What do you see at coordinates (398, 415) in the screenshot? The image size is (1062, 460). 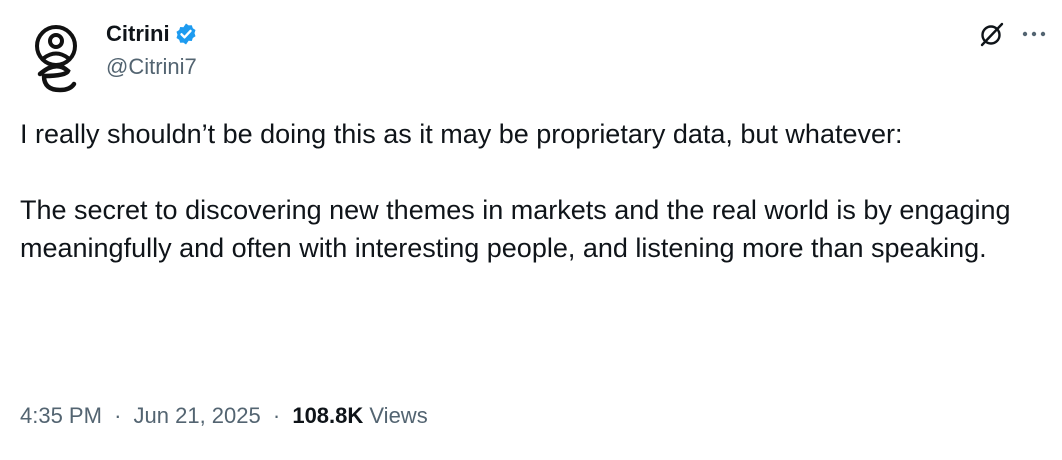 I see `views-label: Views` at bounding box center [398, 415].